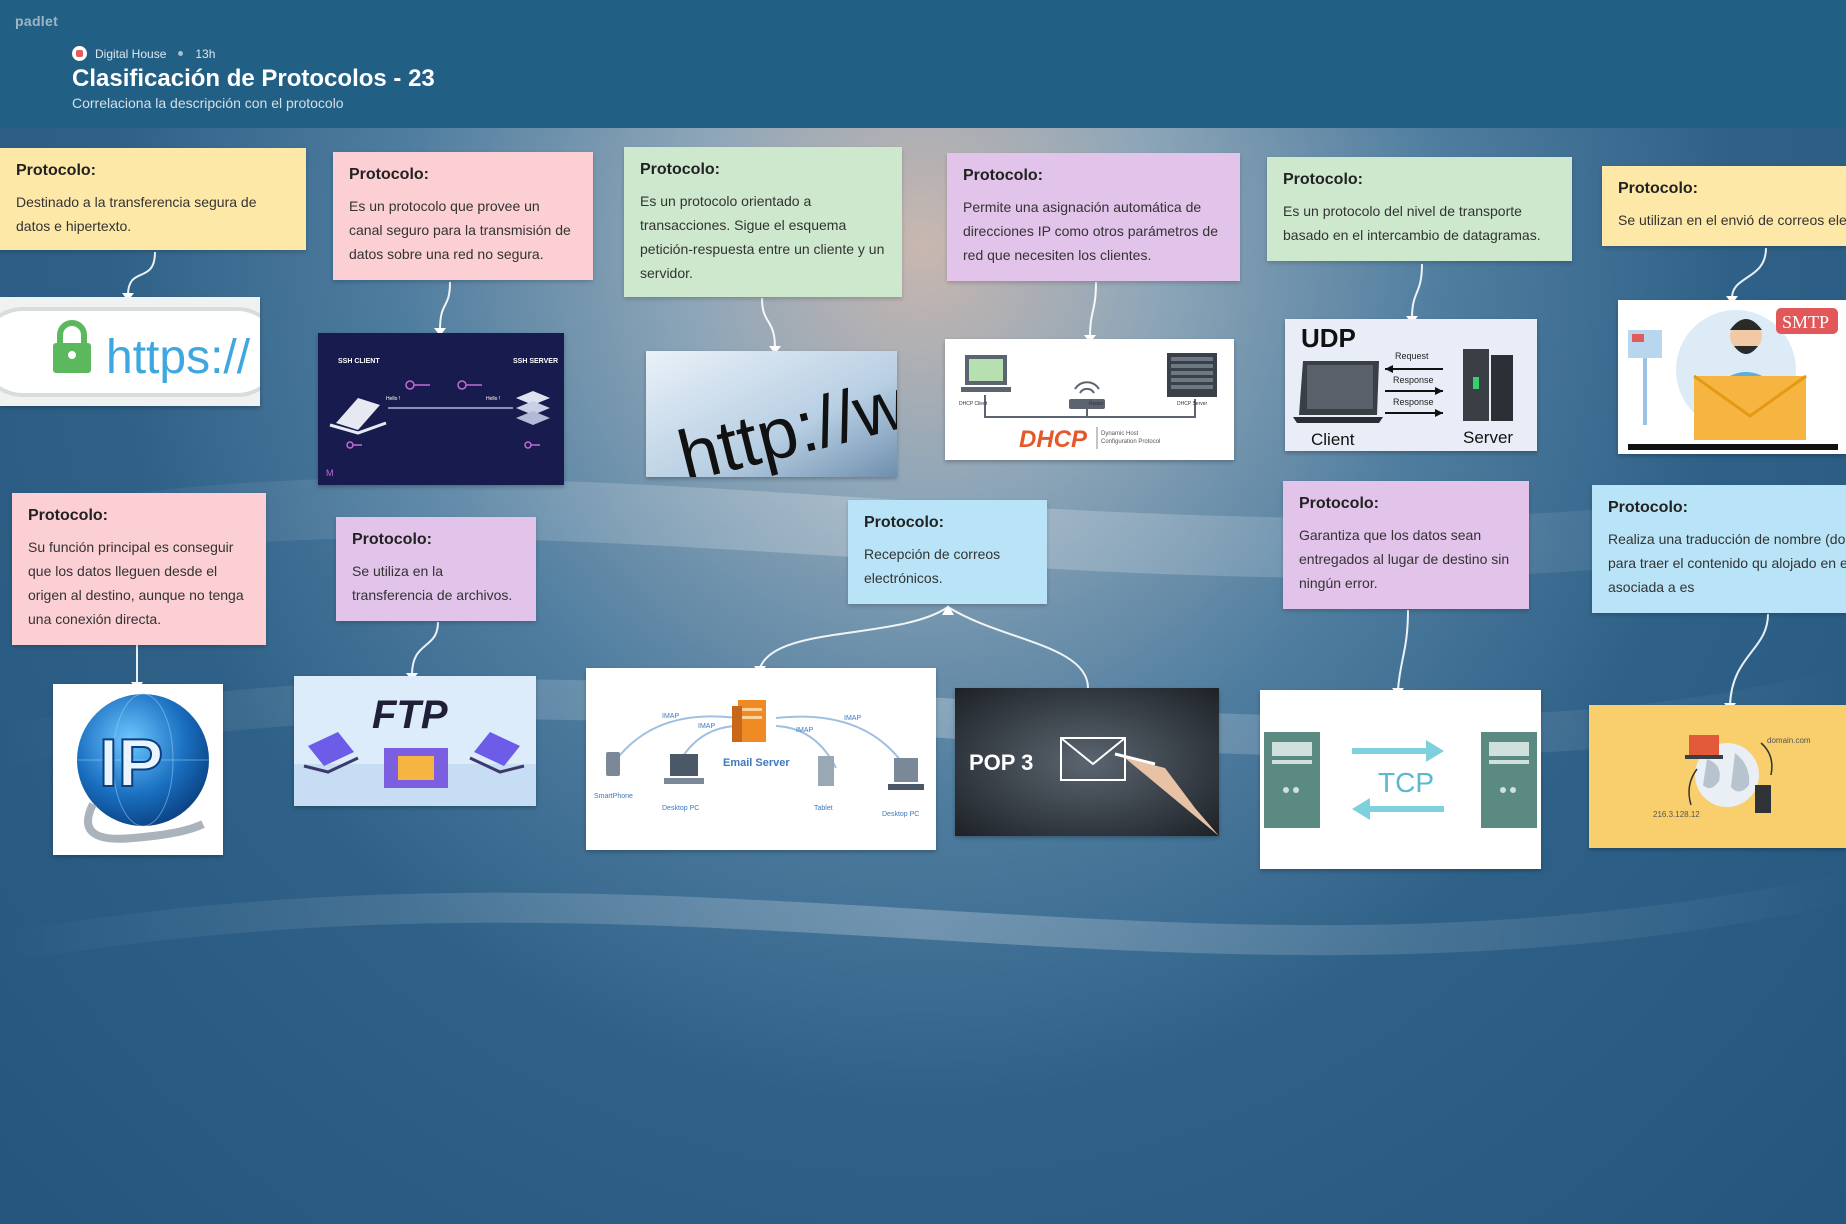  What do you see at coordinates (205, 53) in the screenshot?
I see `post-time: 13h` at bounding box center [205, 53].